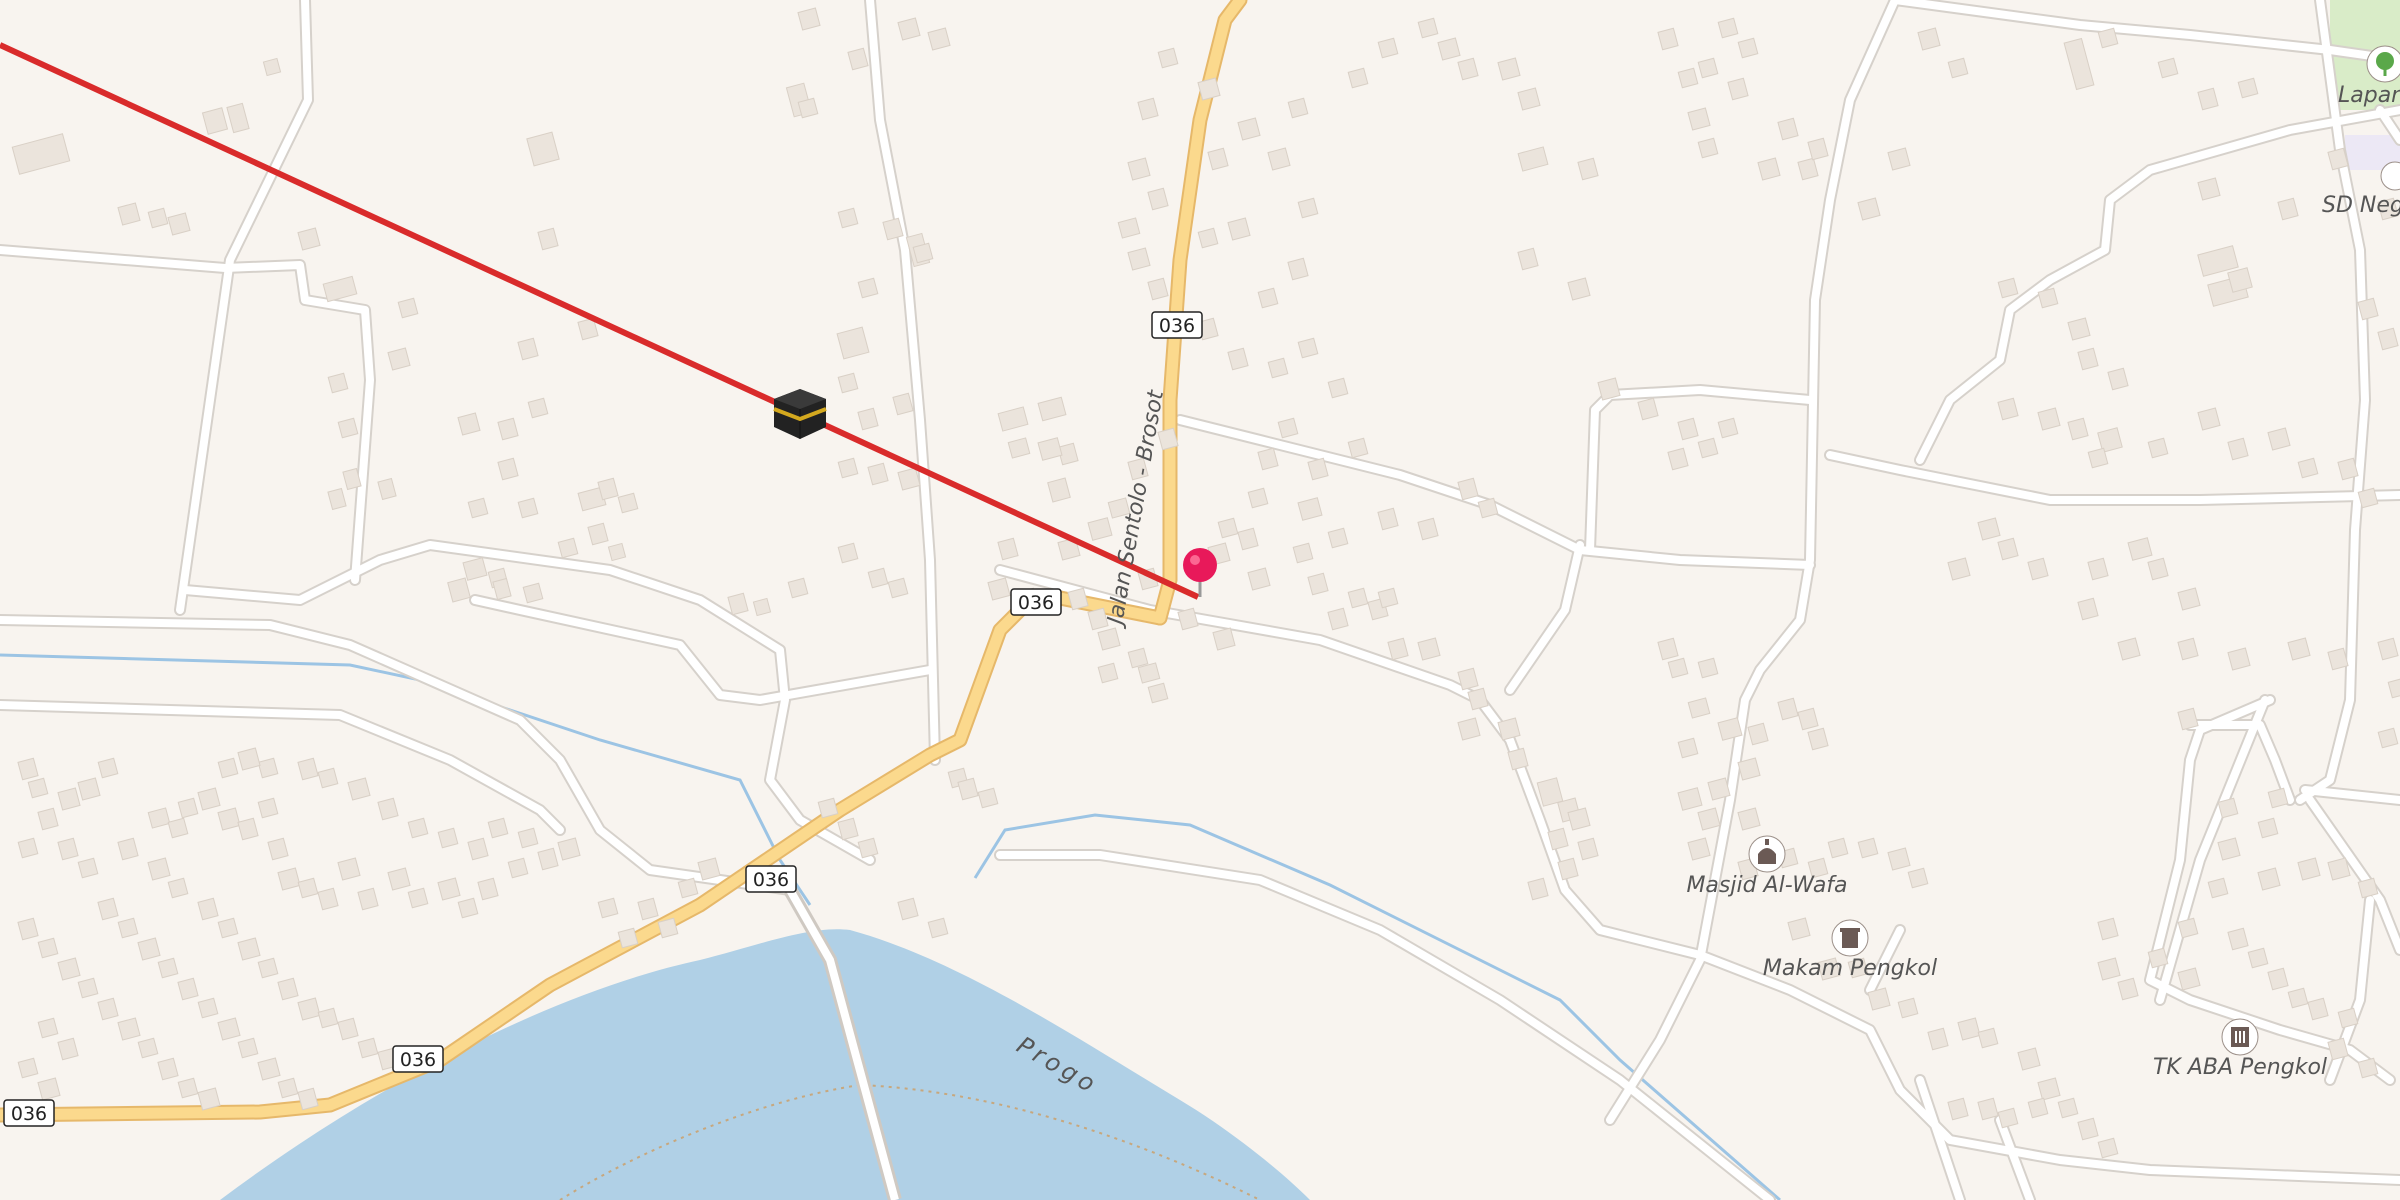 This screenshot has height=1200, width=2400. What do you see at coordinates (2361, 205) in the screenshot?
I see `poi-label: SD Nege` at bounding box center [2361, 205].